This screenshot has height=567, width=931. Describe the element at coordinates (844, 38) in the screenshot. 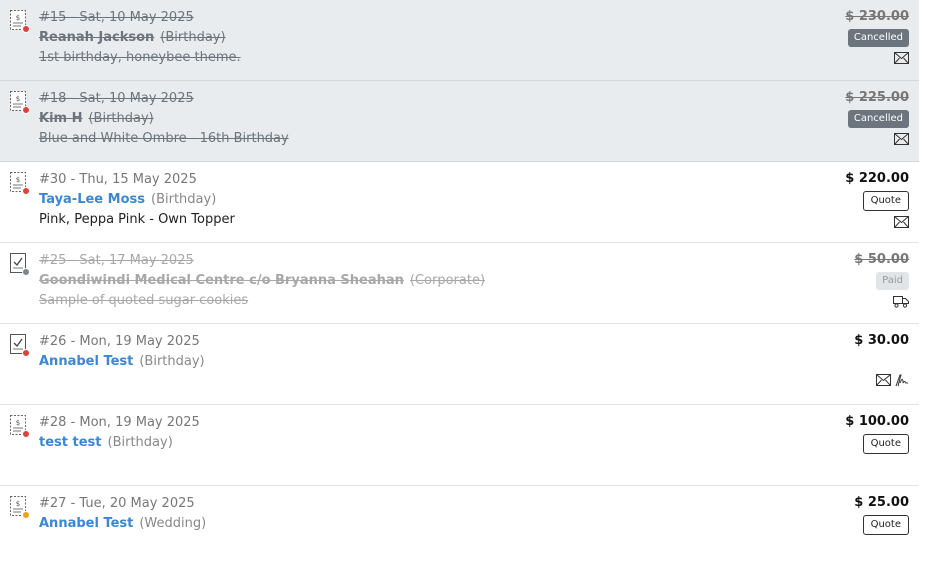

I see `order-summary: $ 230.00 Cancelled` at that location.